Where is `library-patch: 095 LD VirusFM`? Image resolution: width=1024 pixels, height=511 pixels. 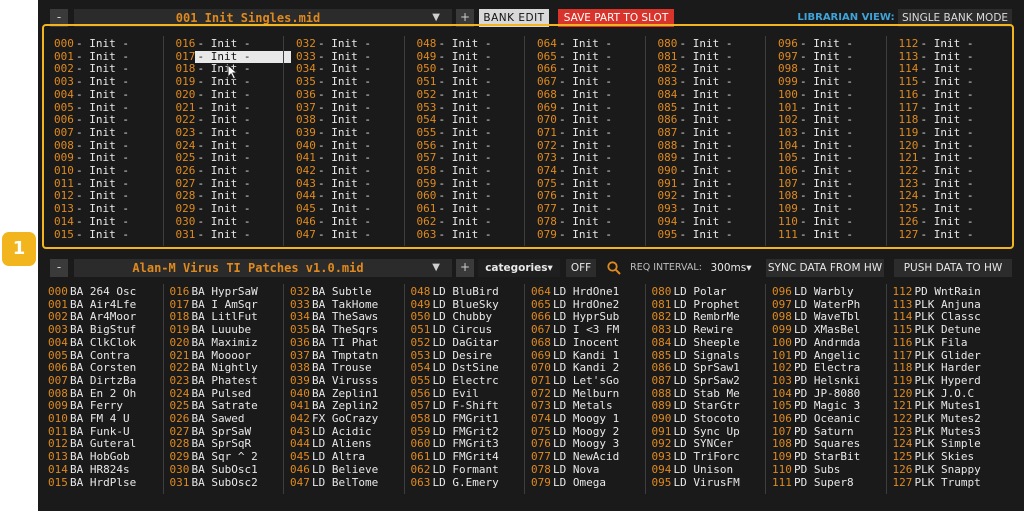
library-patch: 095 LD VirusFM is located at coordinates (705, 483).